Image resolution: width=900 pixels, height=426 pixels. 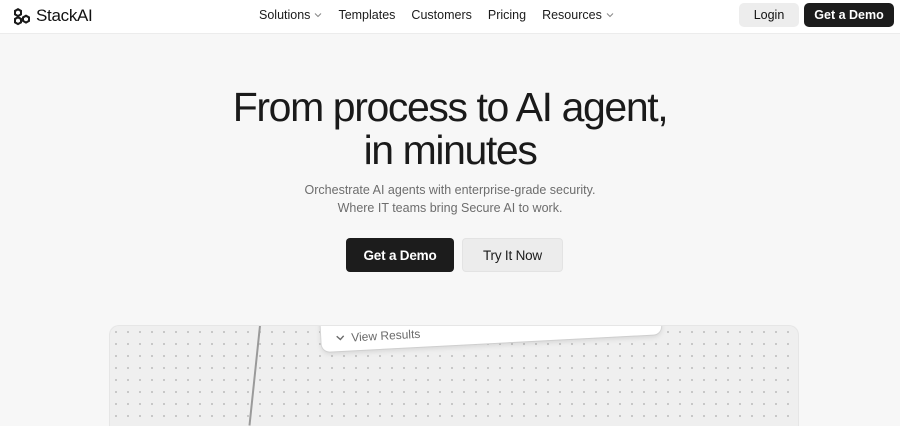 I want to click on hero-title-line-1: From process to AI agent,, so click(x=450, y=107).